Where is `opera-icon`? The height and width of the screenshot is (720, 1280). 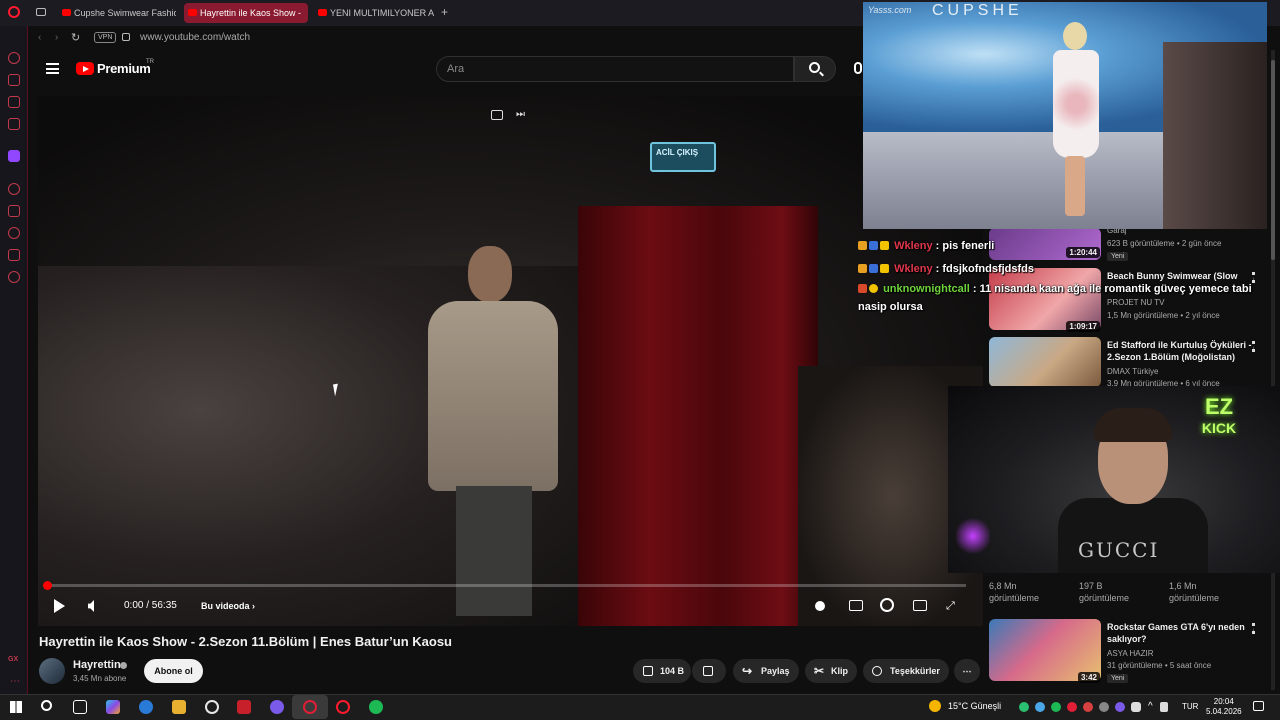
opera-icon is located at coordinates (343, 707).